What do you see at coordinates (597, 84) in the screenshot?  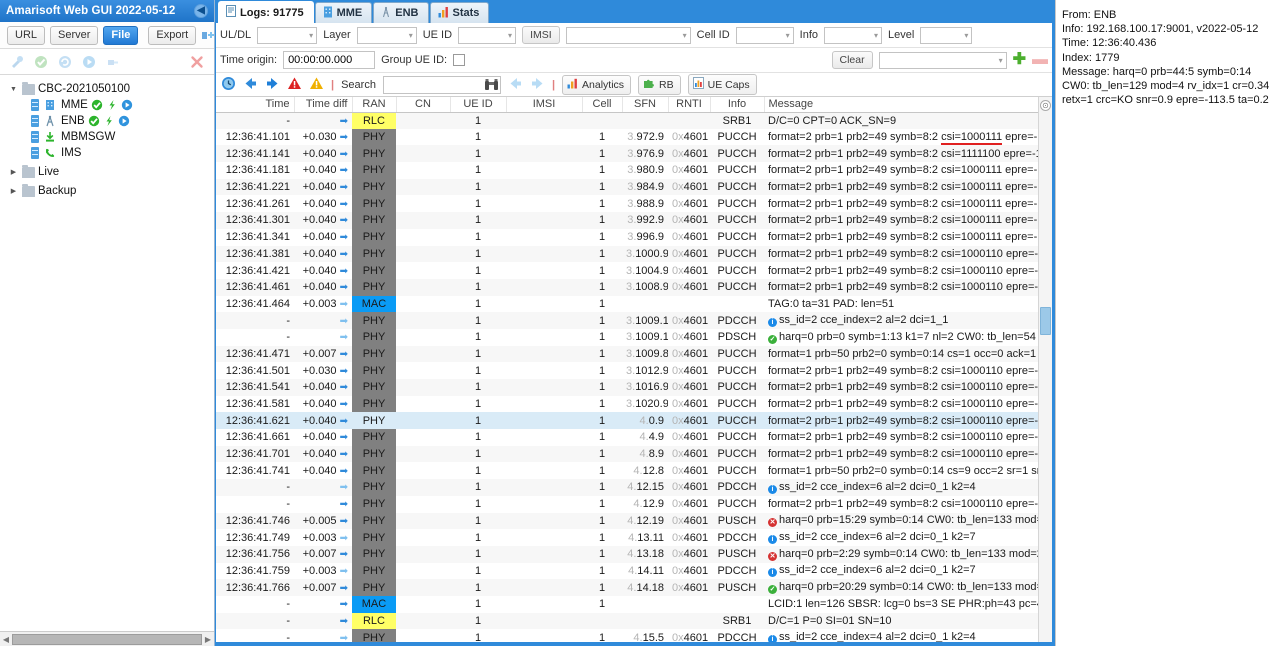 I see `analytics-button: Analytics` at bounding box center [597, 84].